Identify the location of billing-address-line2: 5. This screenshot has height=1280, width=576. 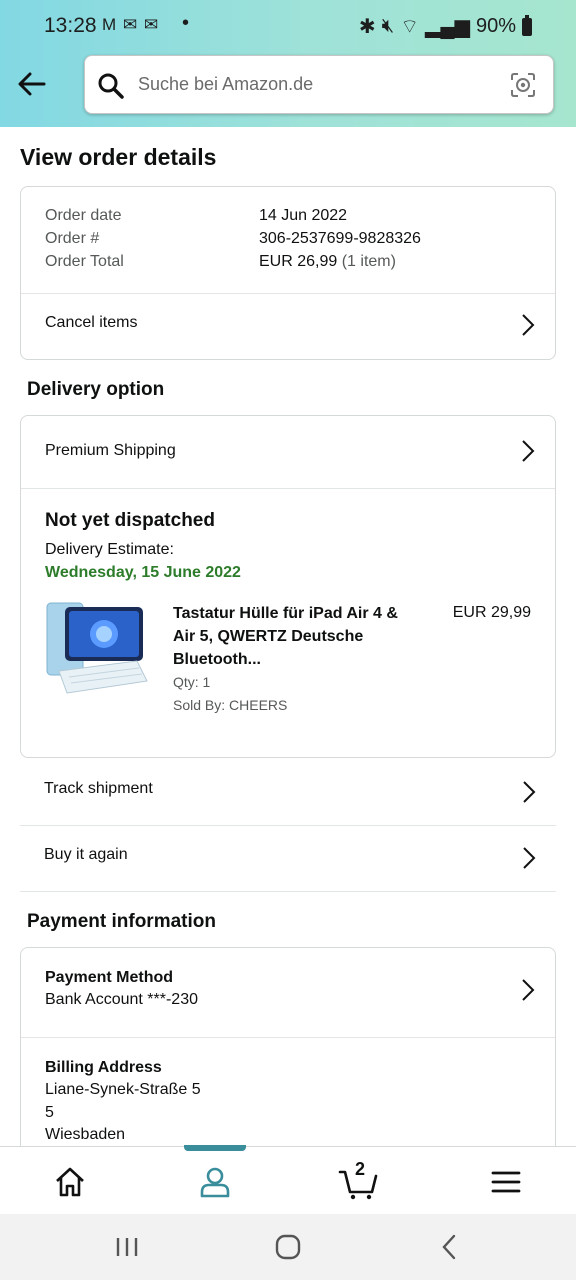
(49, 1112).